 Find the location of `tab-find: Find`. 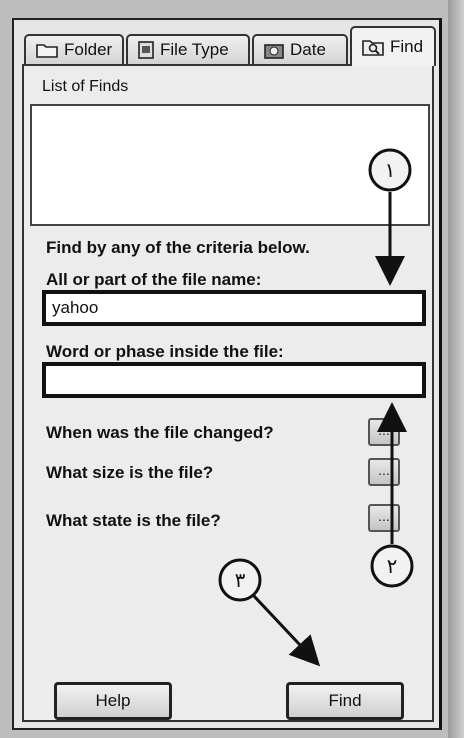

tab-find: Find is located at coordinates (393, 46).